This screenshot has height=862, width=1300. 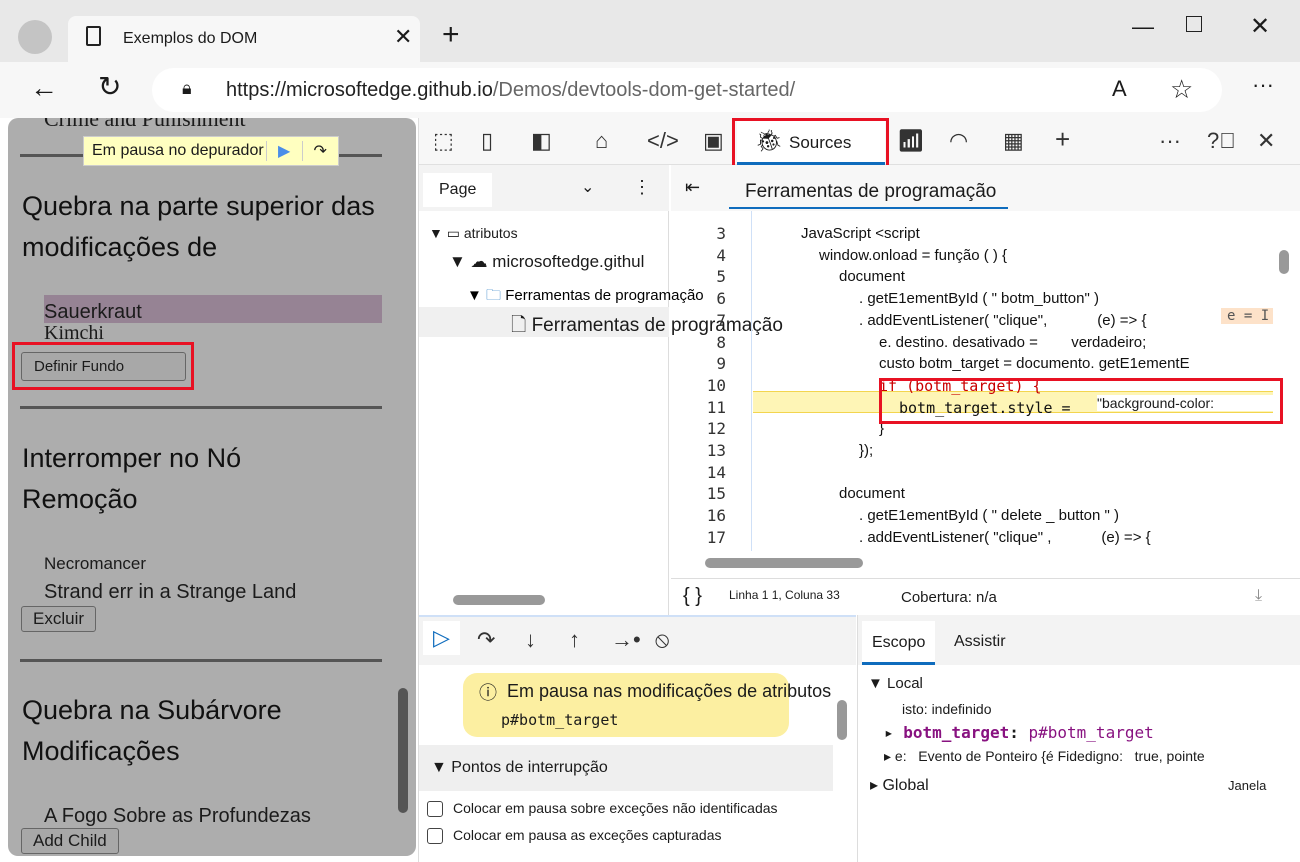 I want to click on download-icon: ⤓, so click(x=1258, y=596).